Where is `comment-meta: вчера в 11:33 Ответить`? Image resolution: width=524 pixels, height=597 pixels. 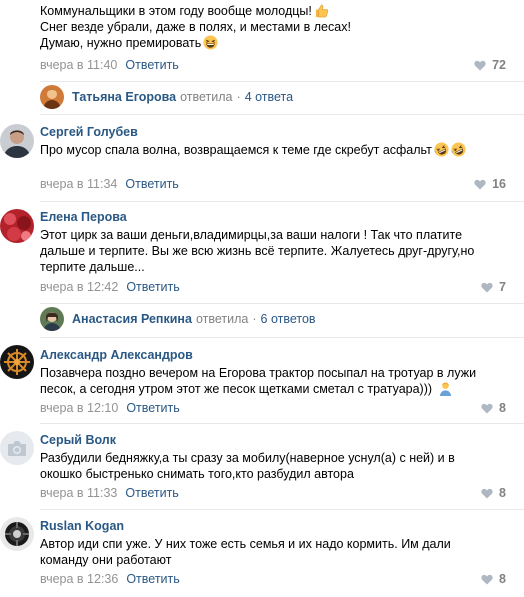 comment-meta: вчера в 11:33 Ответить is located at coordinates (109, 493).